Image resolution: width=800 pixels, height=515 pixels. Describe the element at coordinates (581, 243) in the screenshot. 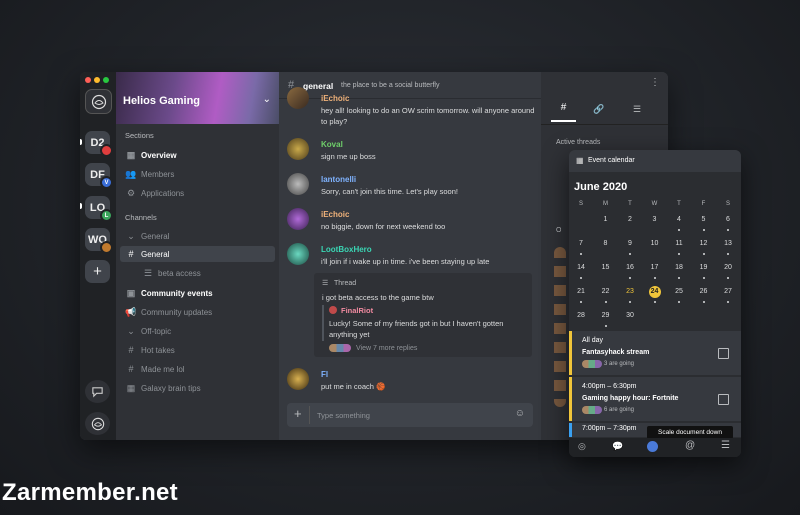

I see `calendar-day: 7` at that location.